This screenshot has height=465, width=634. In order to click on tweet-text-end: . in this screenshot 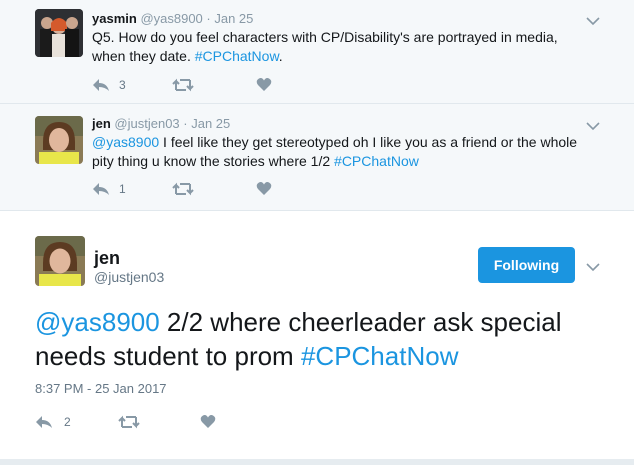, I will do `click(280, 56)`.